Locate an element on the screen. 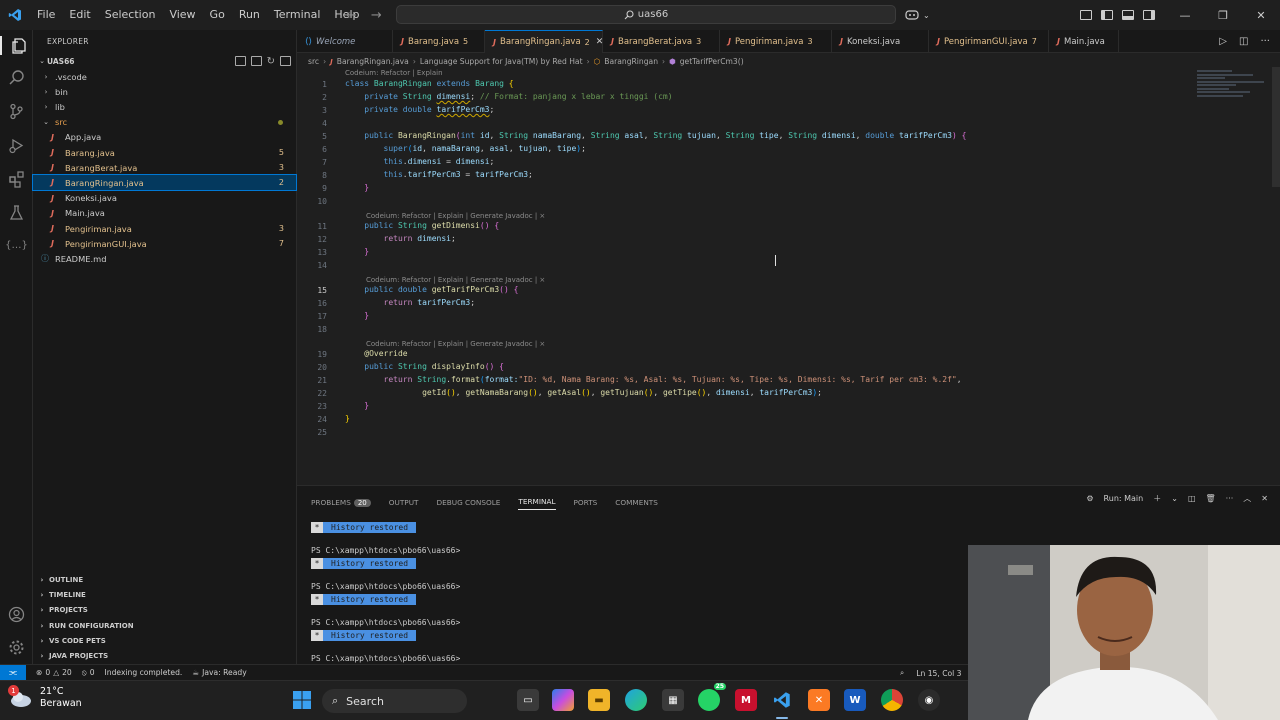 The height and width of the screenshot is (720, 1280). ports-status: ⦸ 0 is located at coordinates (88, 673).